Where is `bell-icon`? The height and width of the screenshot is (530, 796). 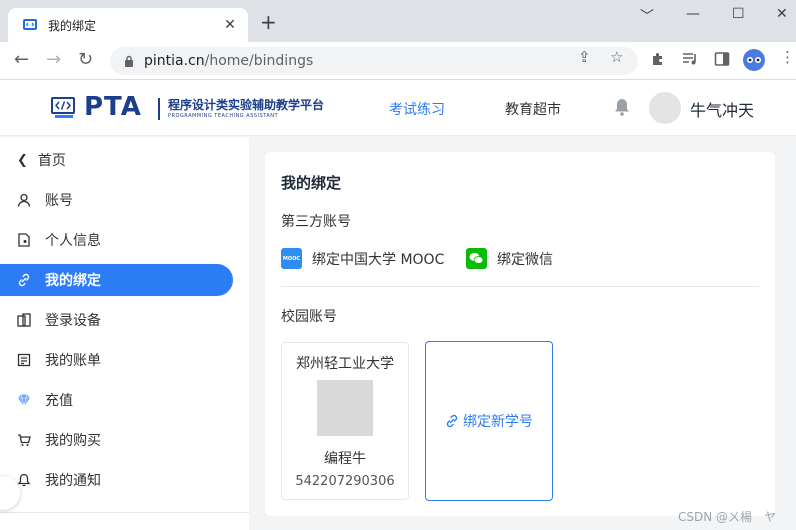
bell-icon is located at coordinates (24, 480).